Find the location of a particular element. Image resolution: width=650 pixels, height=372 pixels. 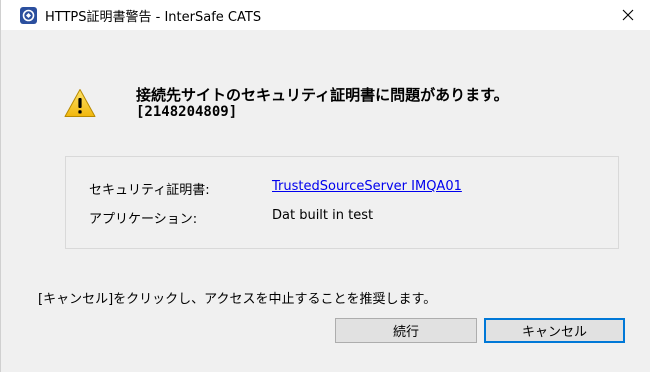

window-title: HTTPS証明書警告 - InterSafe CATS is located at coordinates (153, 17).